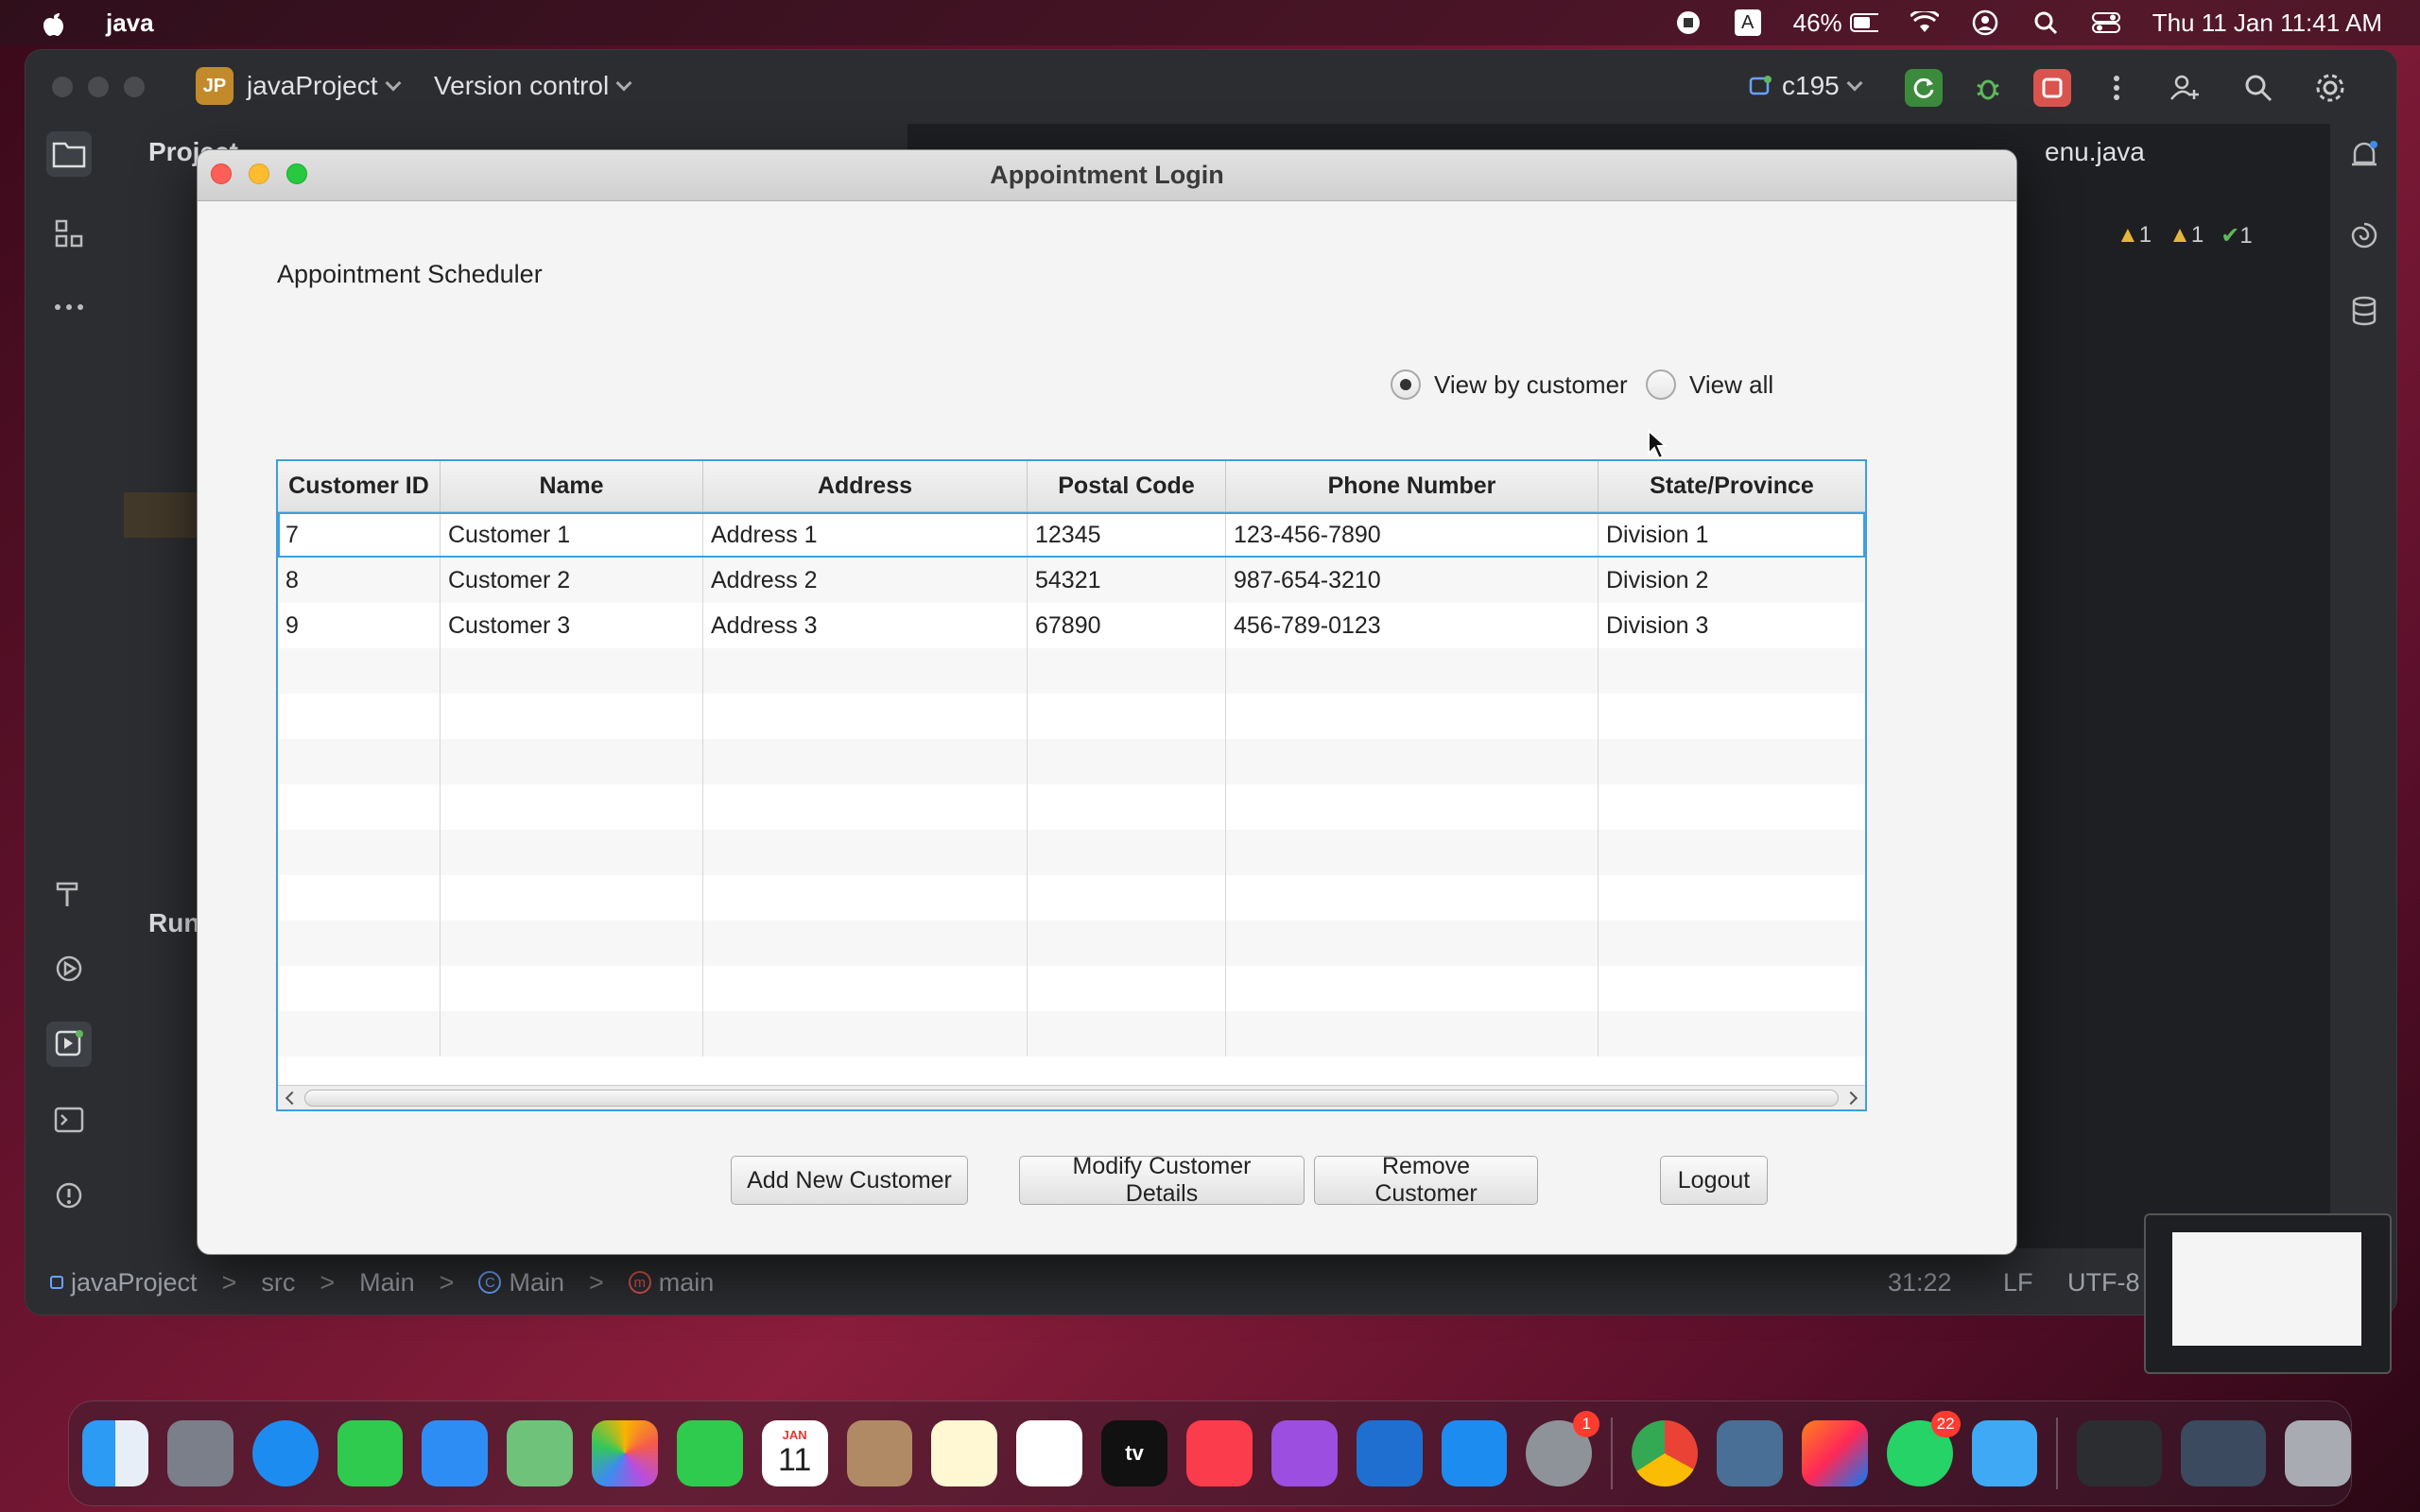  What do you see at coordinates (134, 87) in the screenshot?
I see `ide-zoom-button` at bounding box center [134, 87].